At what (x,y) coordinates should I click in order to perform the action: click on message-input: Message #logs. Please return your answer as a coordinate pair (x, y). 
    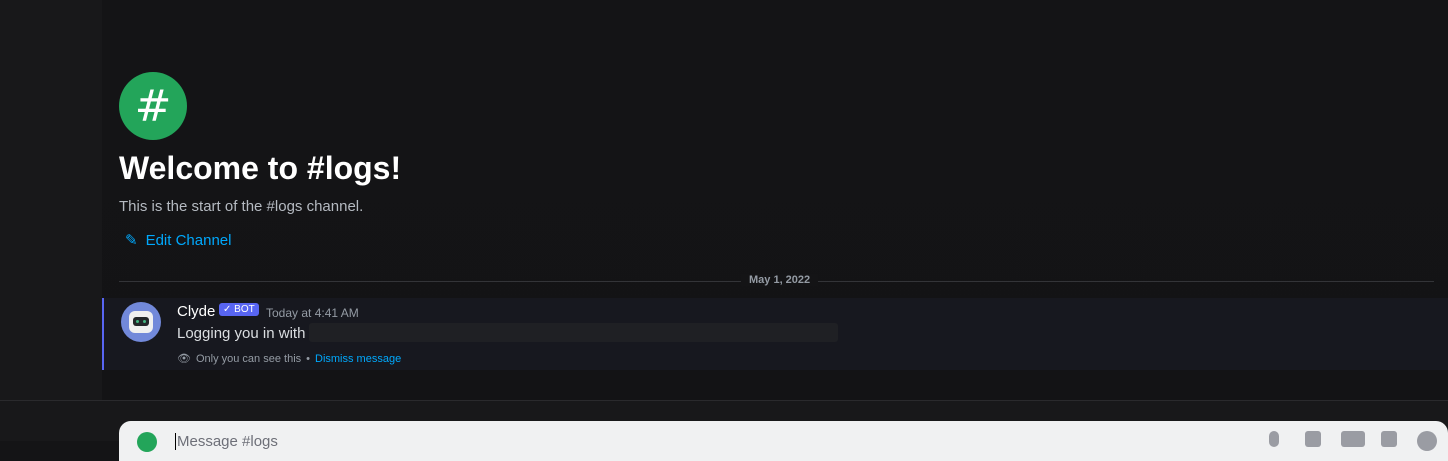
    Looking at the image, I should click on (226, 441).